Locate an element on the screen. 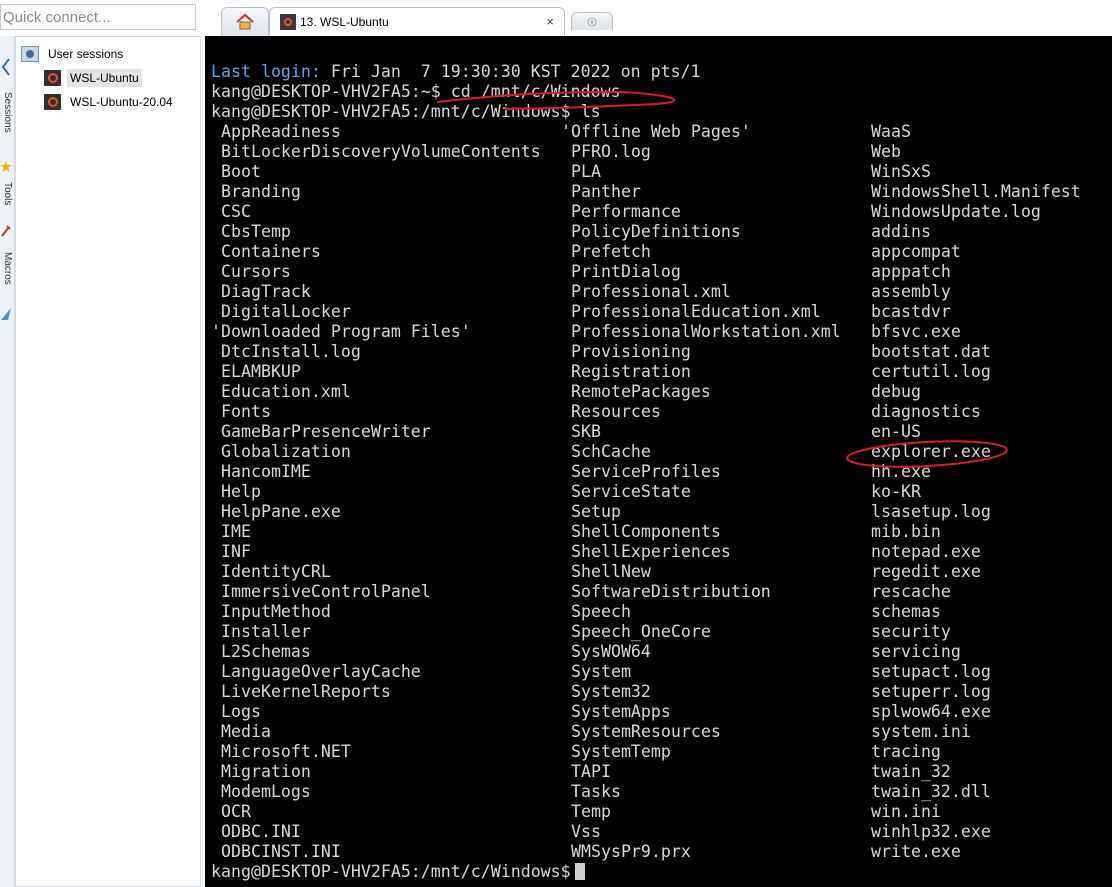  side-tab-tools: Tools is located at coordinates (7, 202).